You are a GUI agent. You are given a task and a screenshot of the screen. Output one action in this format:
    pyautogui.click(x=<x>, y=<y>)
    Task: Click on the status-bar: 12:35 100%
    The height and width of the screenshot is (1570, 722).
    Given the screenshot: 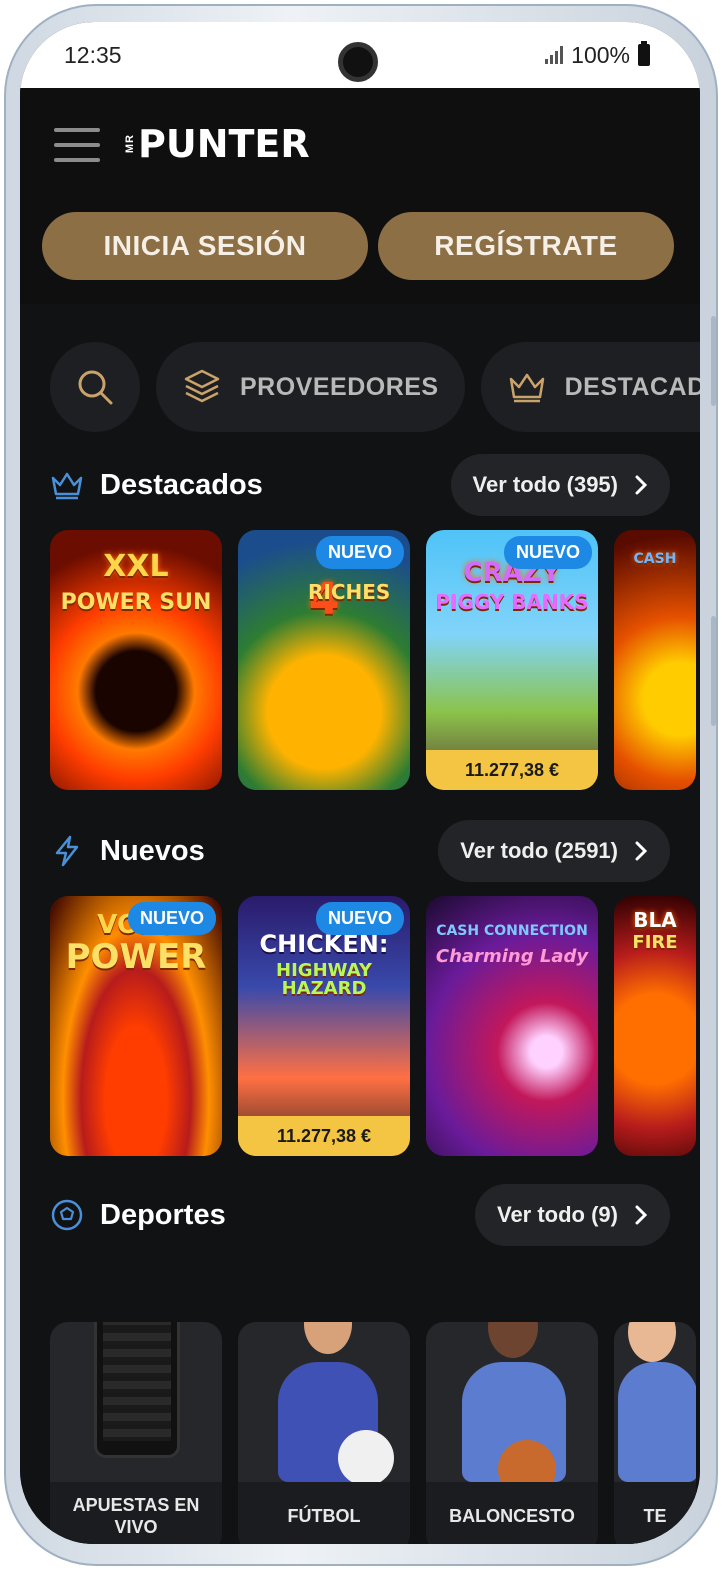 What is the action you would take?
    pyautogui.click(x=360, y=55)
    